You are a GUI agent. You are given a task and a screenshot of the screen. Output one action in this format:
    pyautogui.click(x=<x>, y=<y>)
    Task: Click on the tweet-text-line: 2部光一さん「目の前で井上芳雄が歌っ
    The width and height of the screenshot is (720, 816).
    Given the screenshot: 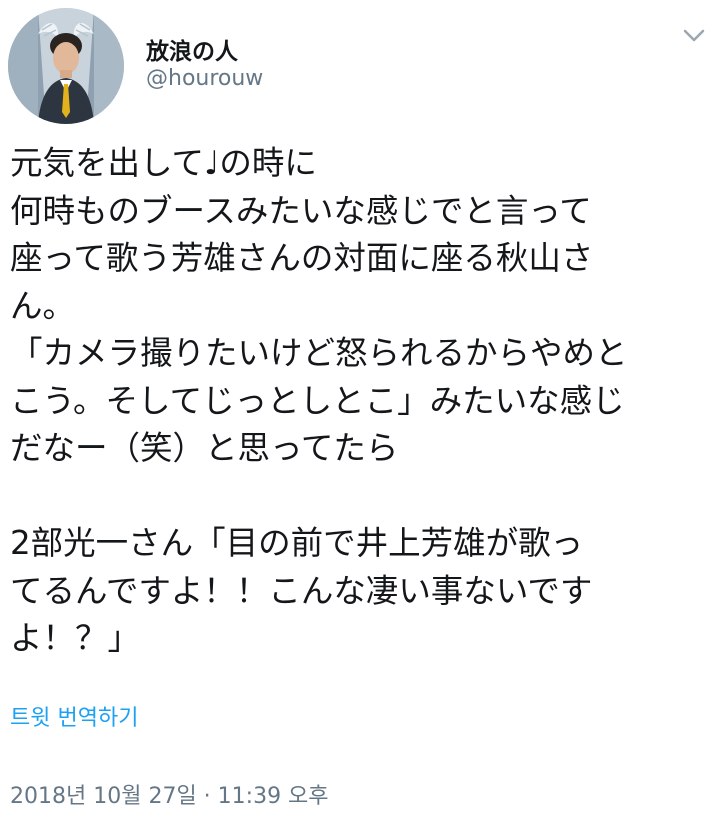 What is the action you would take?
    pyautogui.click(x=297, y=543)
    